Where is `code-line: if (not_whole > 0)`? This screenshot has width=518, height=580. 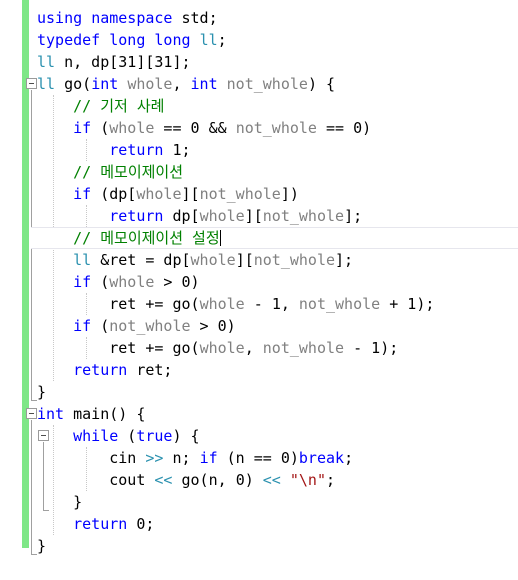
code-line: if (not_whole > 0) is located at coordinates (259, 326).